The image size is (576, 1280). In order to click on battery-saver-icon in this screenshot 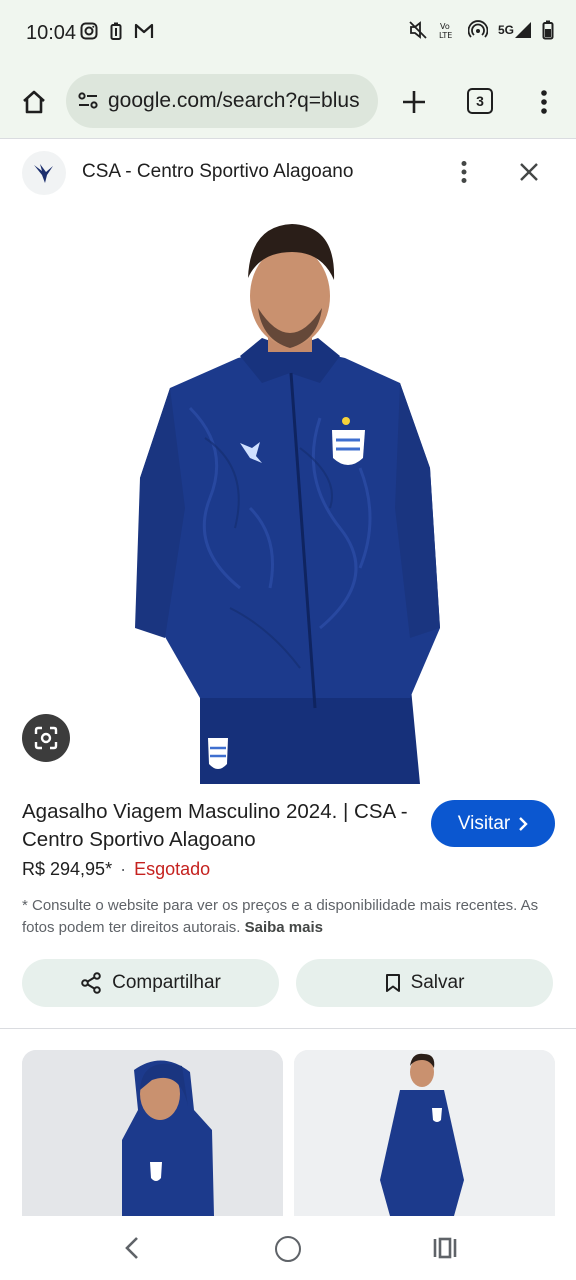, I will do `click(116, 31)`.